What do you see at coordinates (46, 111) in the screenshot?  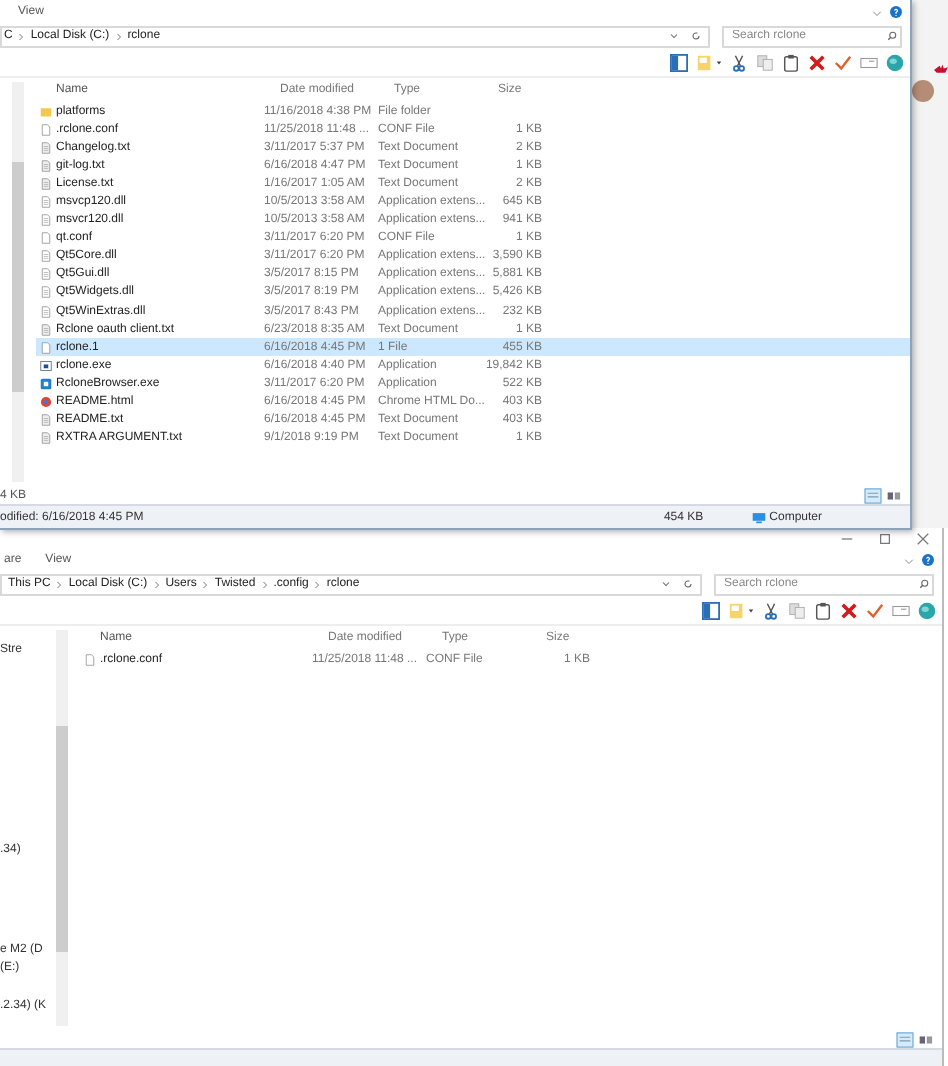 I see `folder-icon` at bounding box center [46, 111].